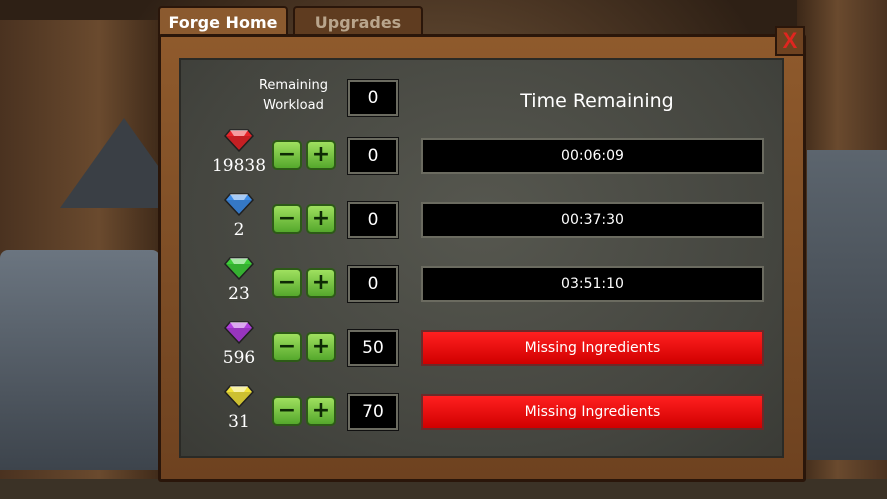 Image resolution: width=887 pixels, height=499 pixels. What do you see at coordinates (790, 41) in the screenshot?
I see `close-button: X` at bounding box center [790, 41].